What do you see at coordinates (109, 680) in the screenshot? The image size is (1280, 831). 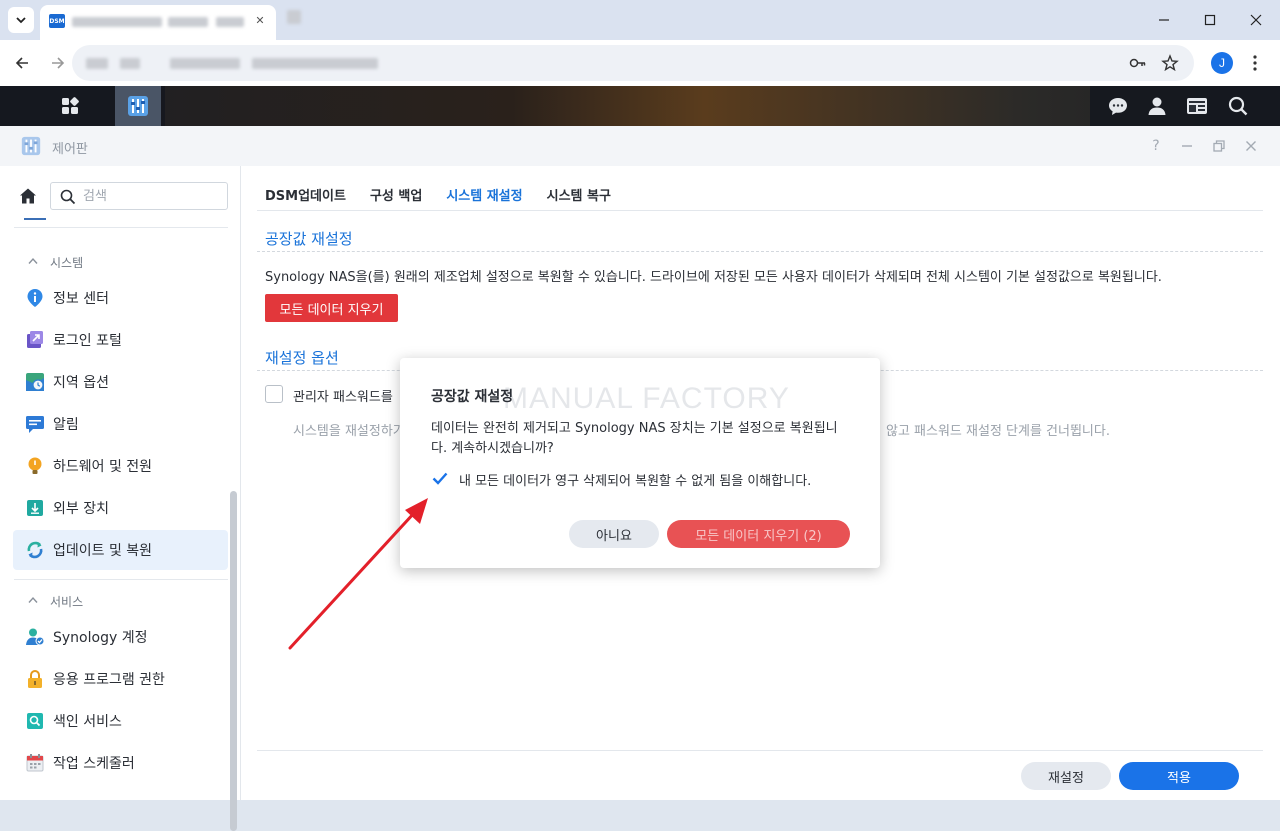 I see `sidebar-item-label: 응용 프로그램 권한` at bounding box center [109, 680].